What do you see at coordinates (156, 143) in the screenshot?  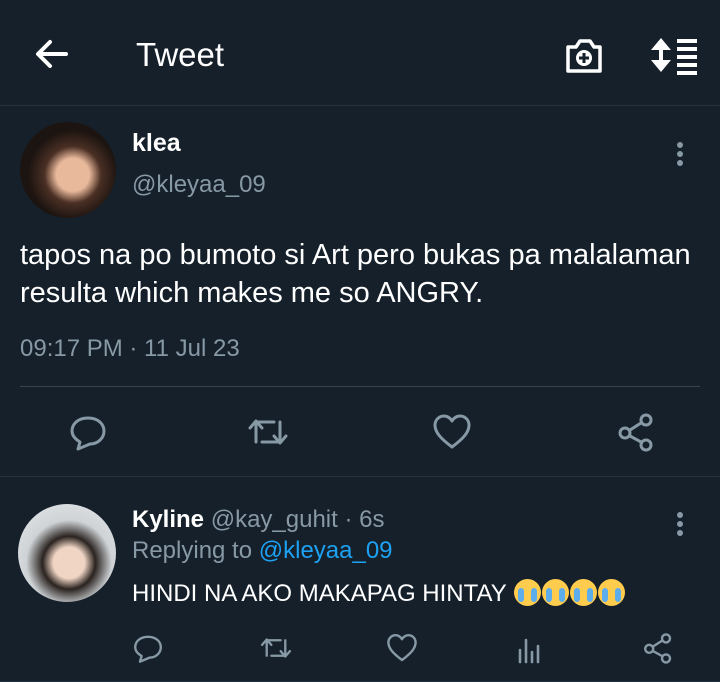 I see `author-name: klea` at bounding box center [156, 143].